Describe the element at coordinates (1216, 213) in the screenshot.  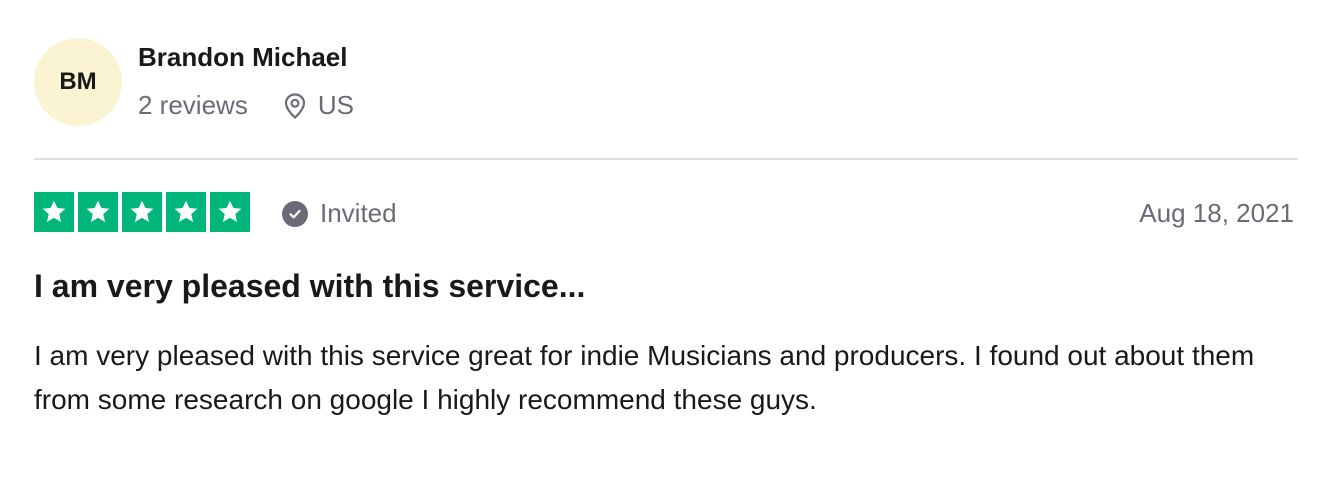
I see `review-date: Aug 18, 2021` at that location.